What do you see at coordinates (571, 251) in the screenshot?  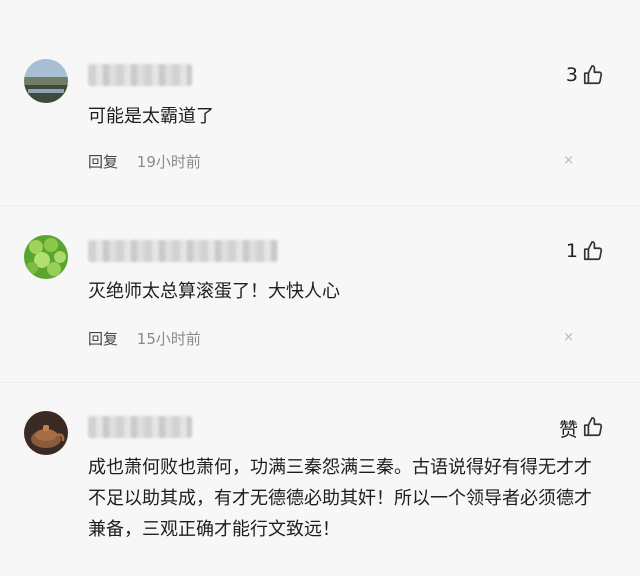 I see `like-count: 1` at bounding box center [571, 251].